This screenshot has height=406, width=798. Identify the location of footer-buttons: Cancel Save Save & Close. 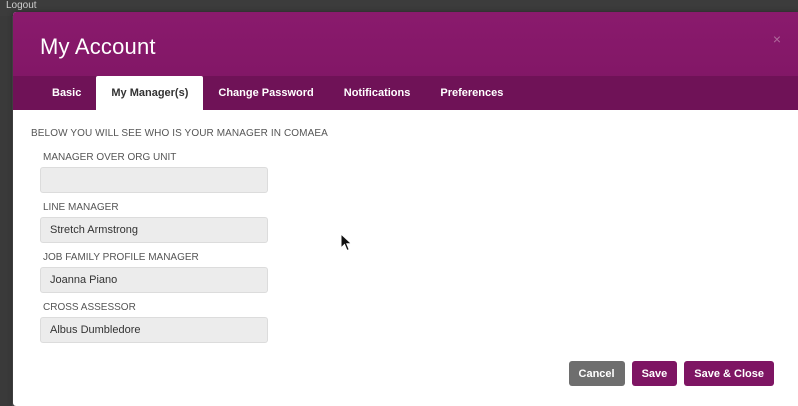
(671, 373).